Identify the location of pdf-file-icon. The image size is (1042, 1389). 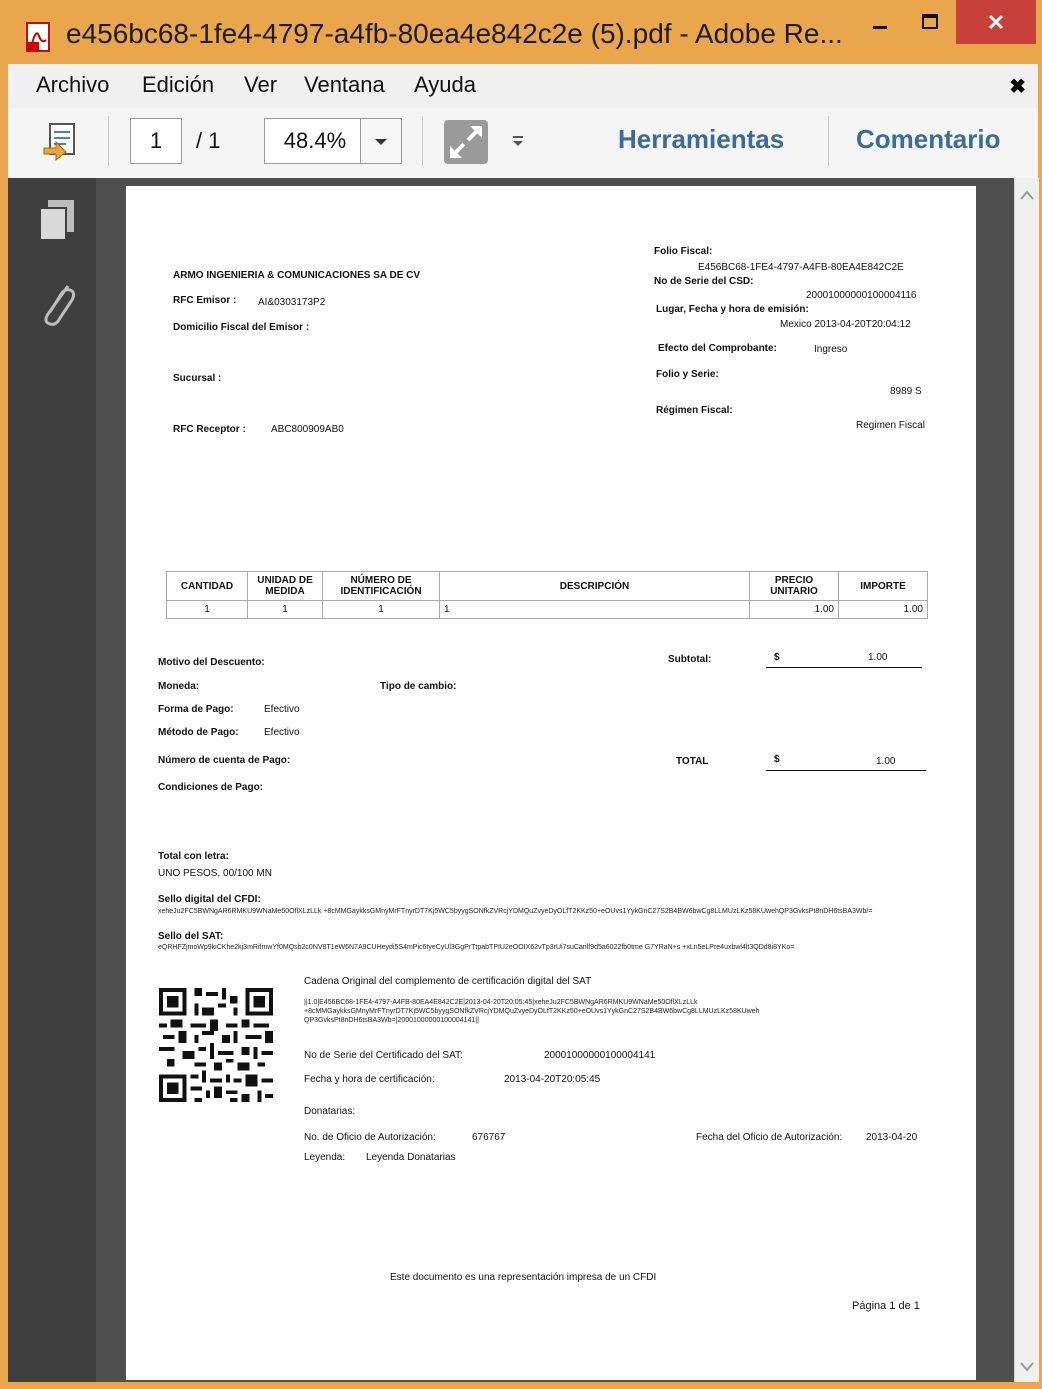
(39, 37).